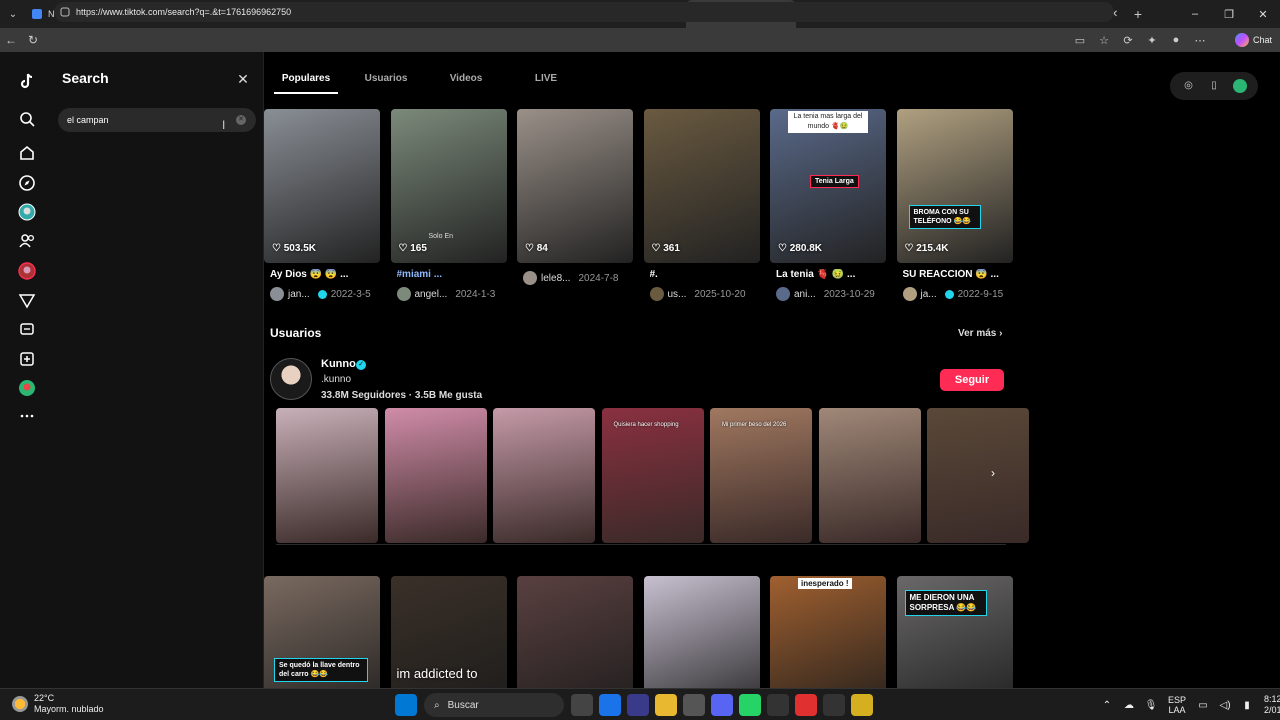  I want to click on copilot-icon, so click(638, 705).